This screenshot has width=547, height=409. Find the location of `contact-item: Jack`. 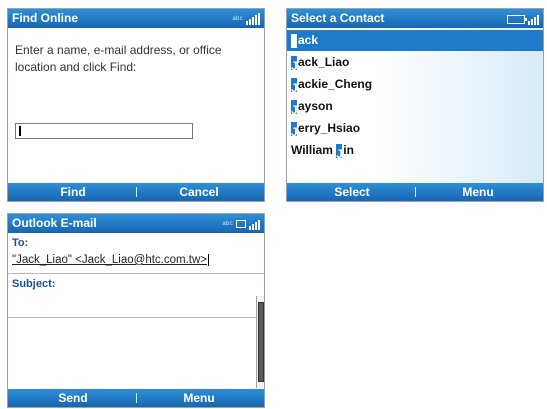

contact-item: Jack is located at coordinates (415, 40).